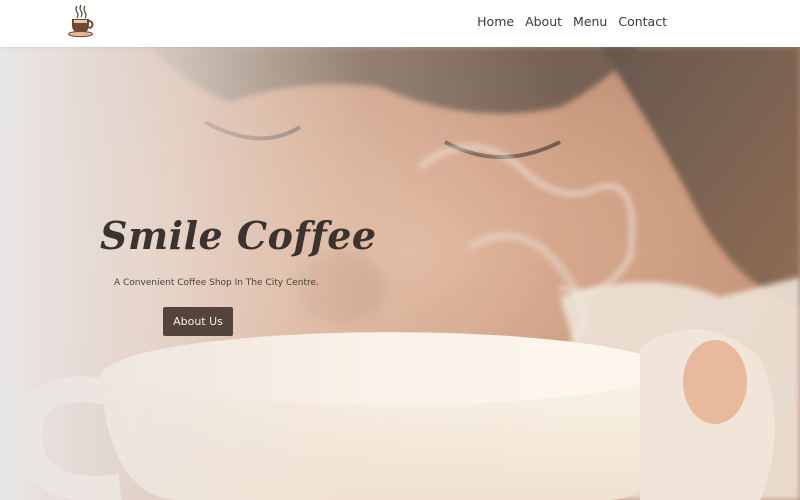  I want to click on nav-about-link: About, so click(543, 21).